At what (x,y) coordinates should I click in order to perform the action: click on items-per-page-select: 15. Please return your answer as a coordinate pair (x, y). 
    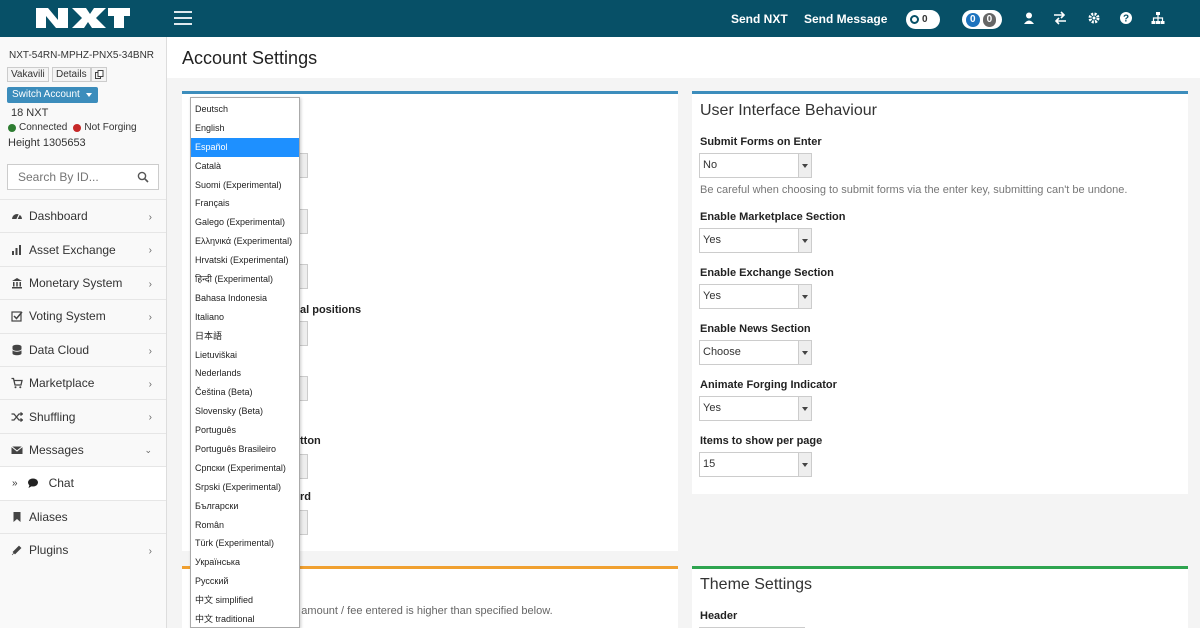
    Looking at the image, I should click on (755, 464).